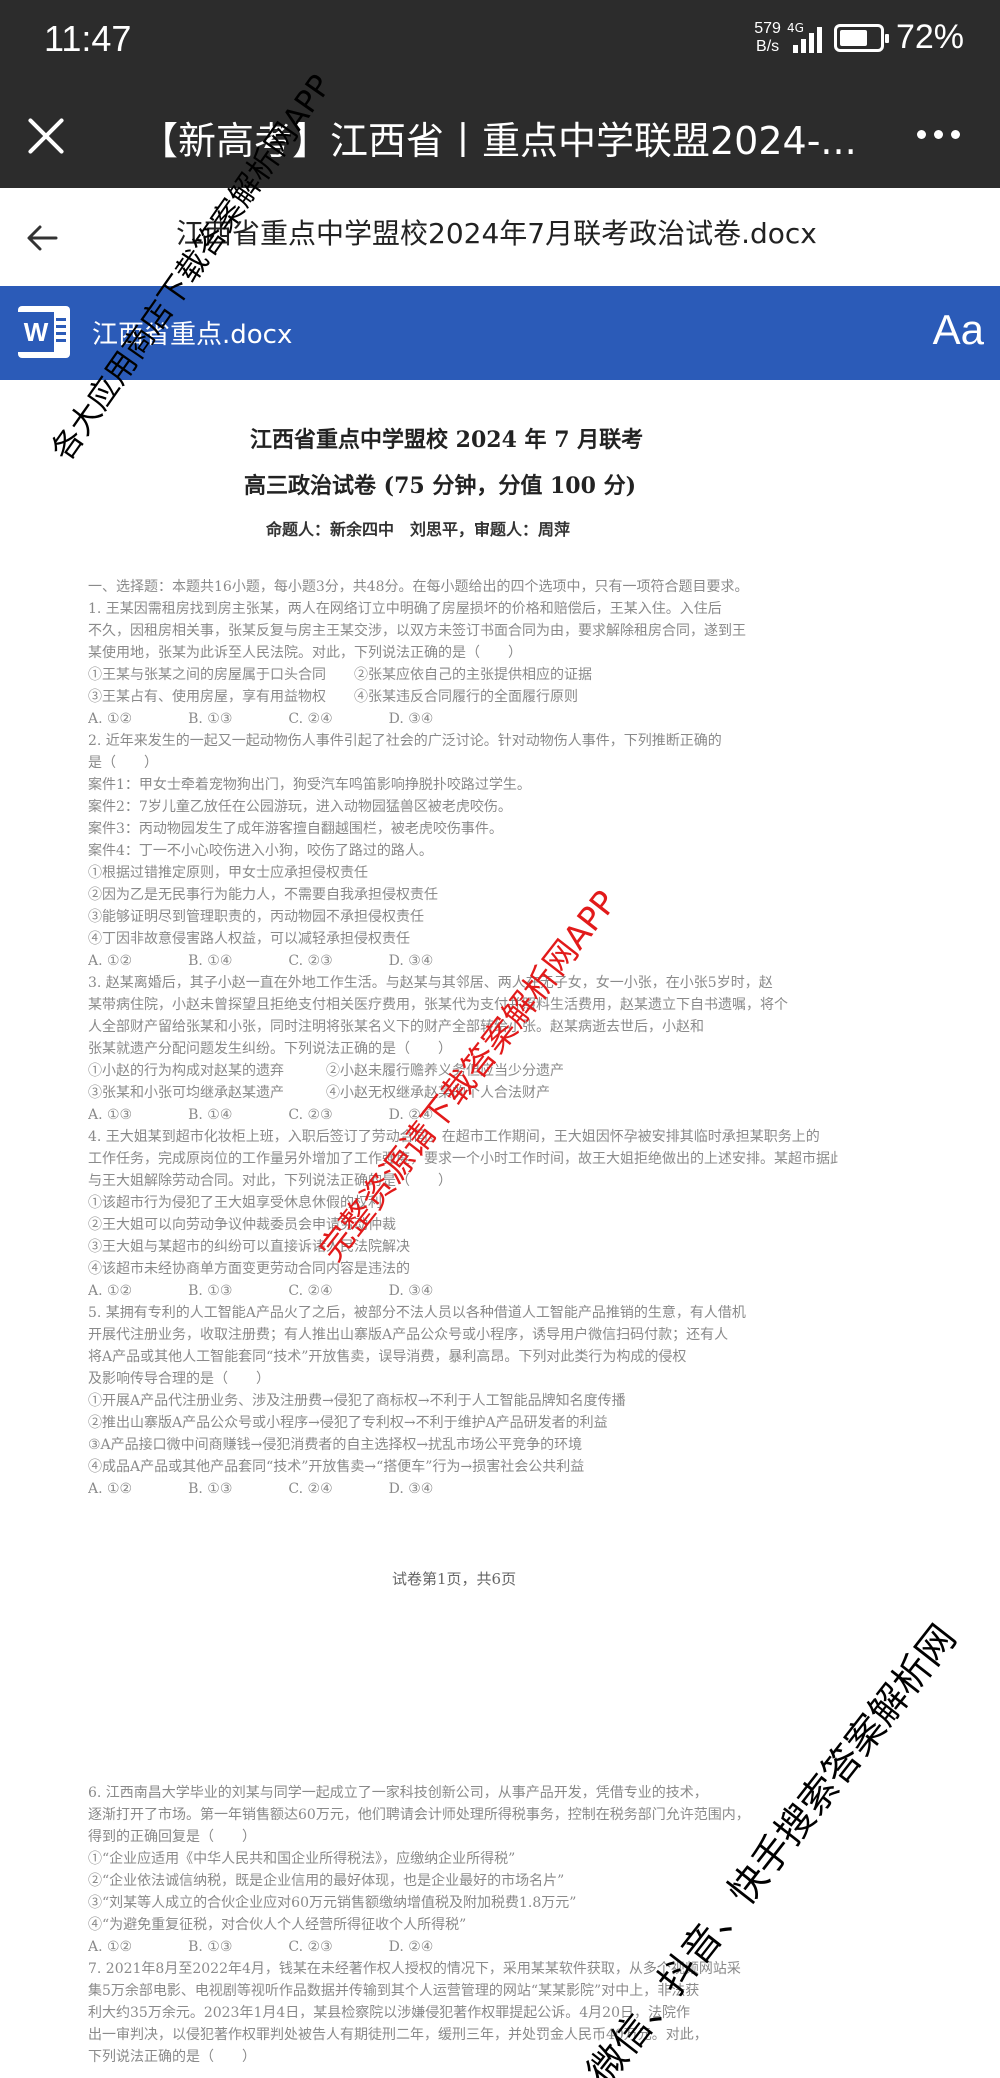 This screenshot has height=2078, width=1000. Describe the element at coordinates (249, 1247) in the screenshot. I see `document-line: ③王大姐与某超市的纠纷可以直接诉诸人民法院解决` at that location.